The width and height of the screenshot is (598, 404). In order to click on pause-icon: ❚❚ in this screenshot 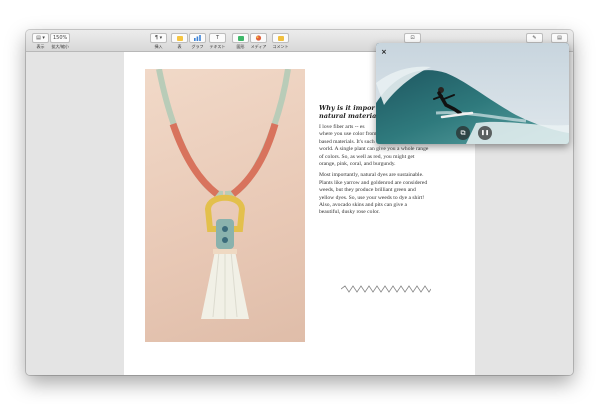, I will do `click(485, 133)`.